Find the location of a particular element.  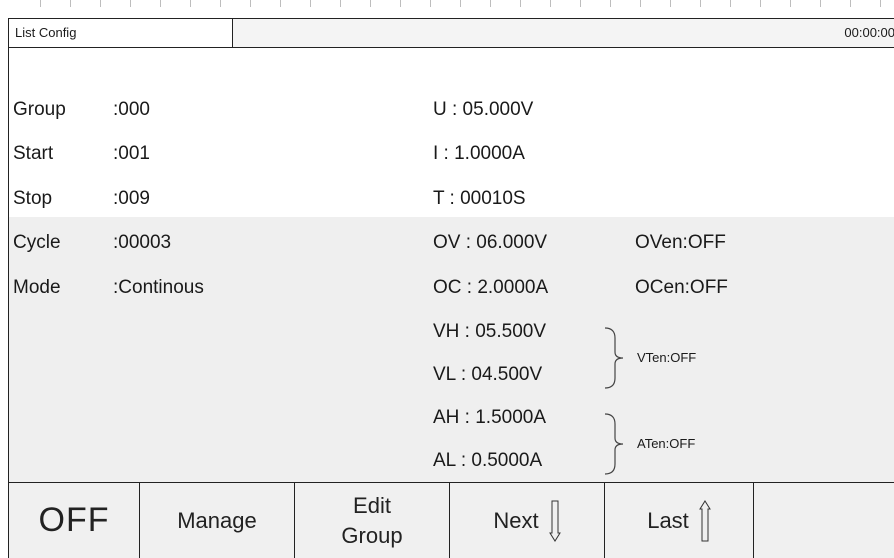

vl-setting: VL : 04.500V is located at coordinates (487, 375).